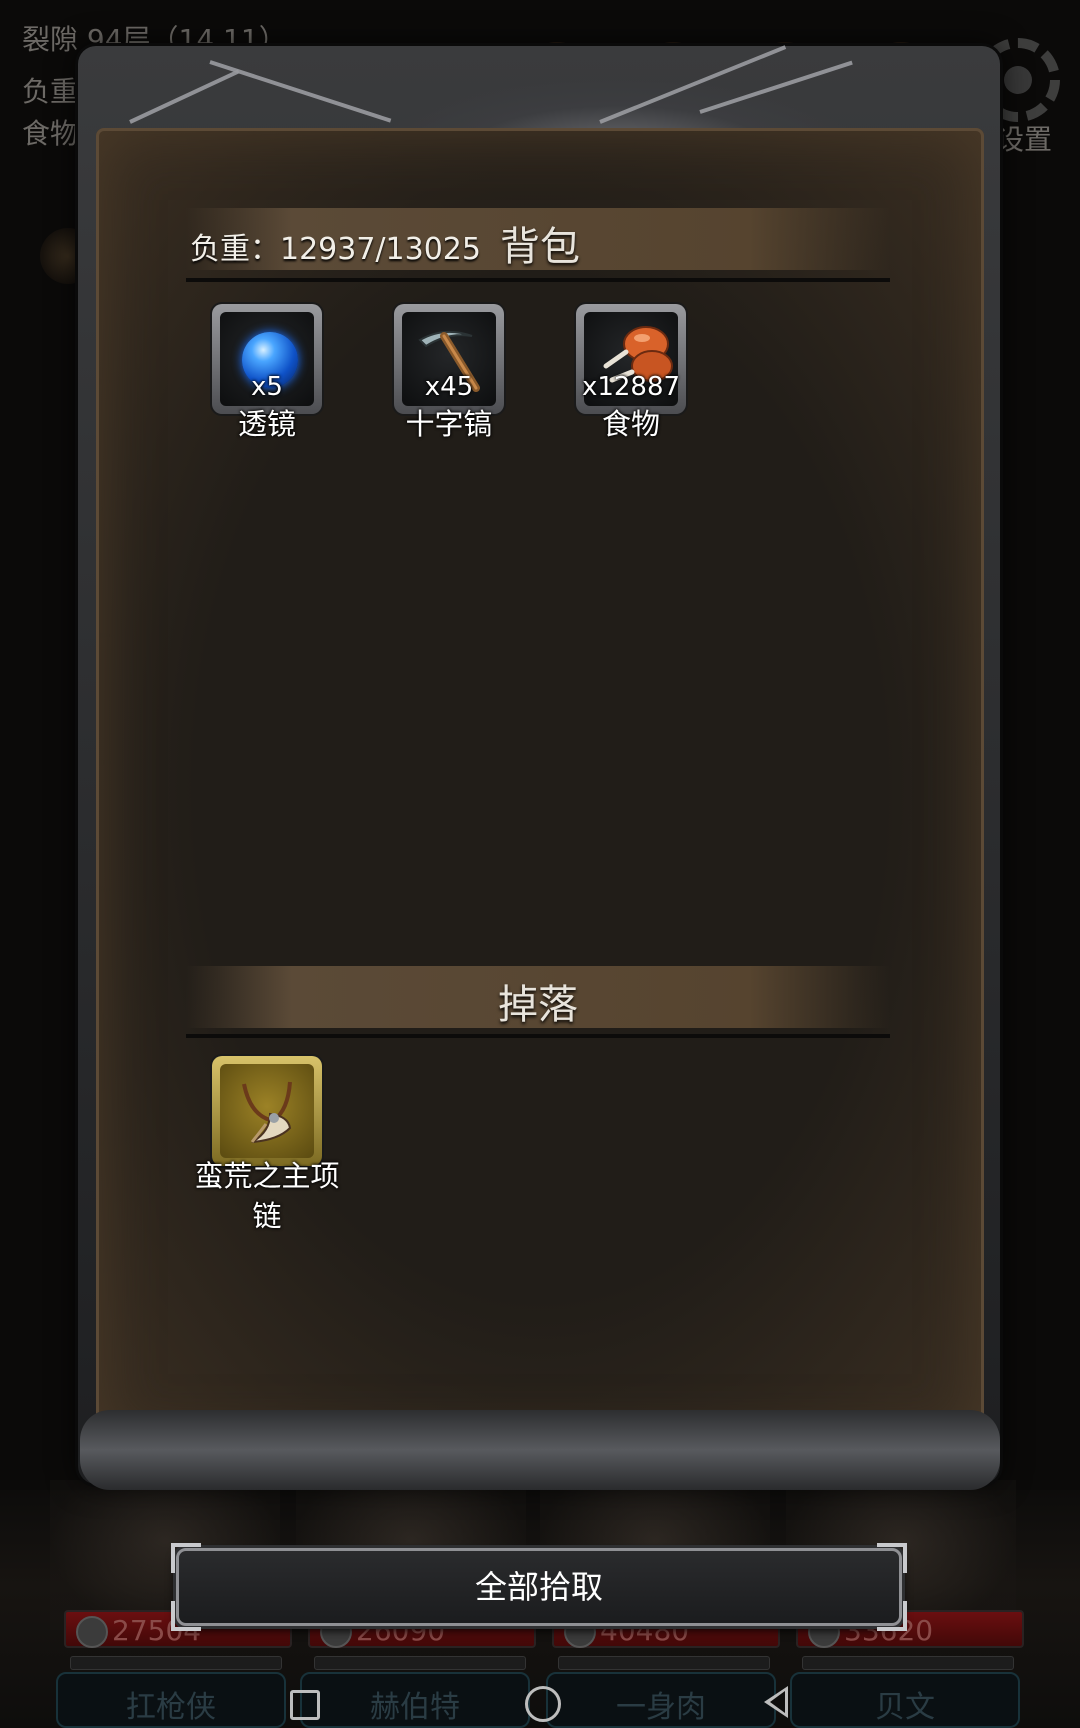 The width and height of the screenshot is (1080, 1728). Describe the element at coordinates (449, 387) in the screenshot. I see `item-count: x45` at that location.